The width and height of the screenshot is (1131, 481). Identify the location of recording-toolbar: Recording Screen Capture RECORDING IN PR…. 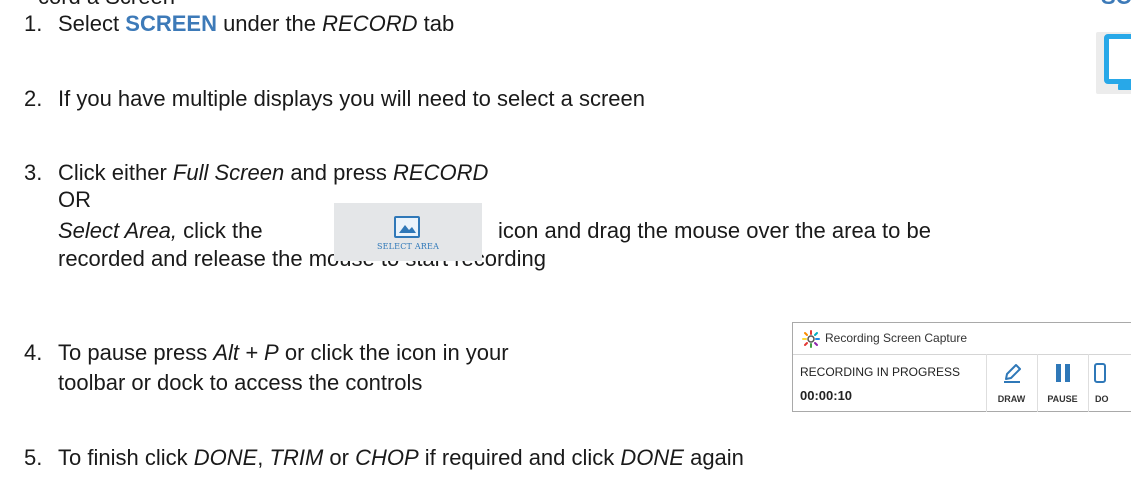
(961, 367).